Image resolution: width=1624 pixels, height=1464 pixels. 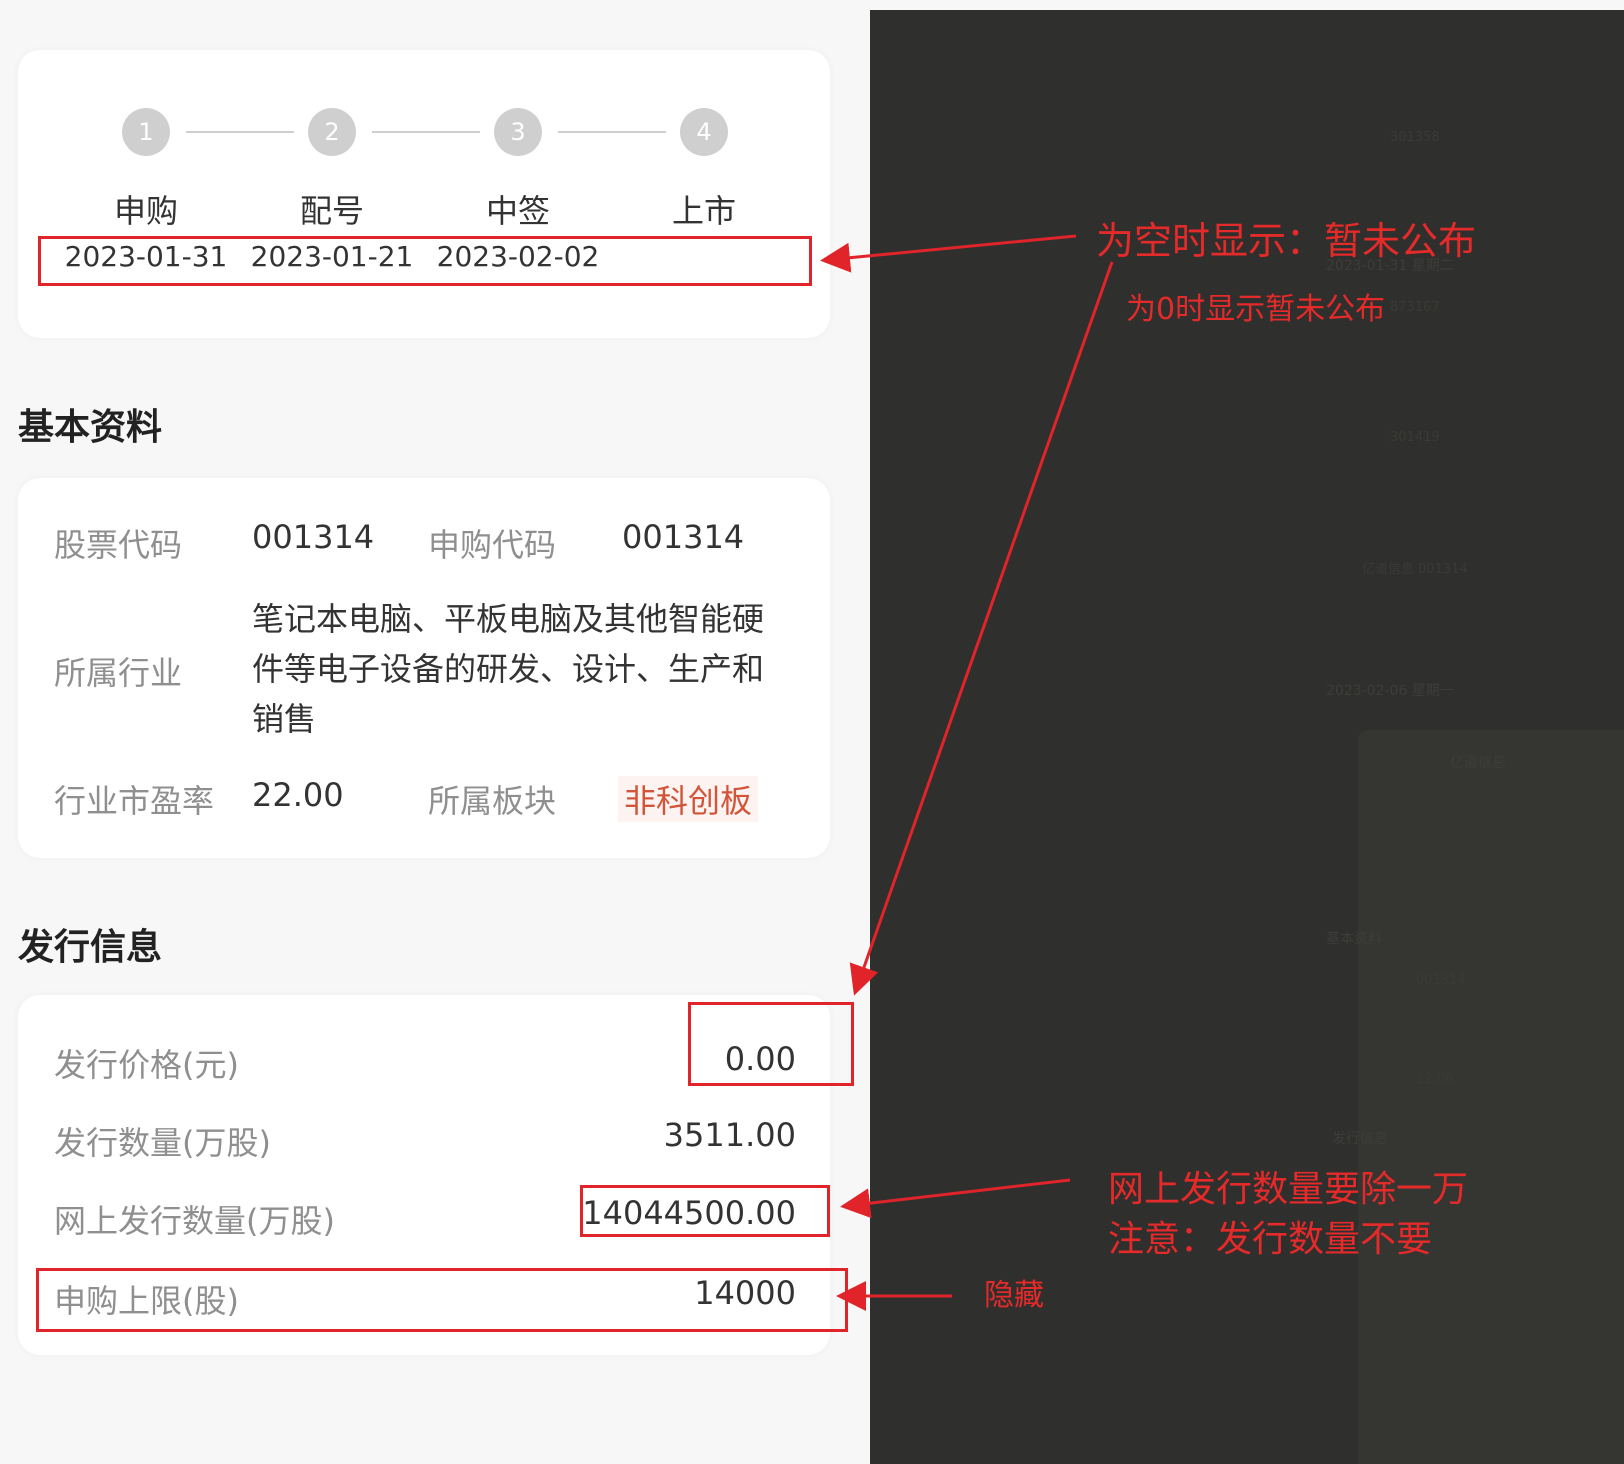 I want to click on zero-annotation: 为0时显示暂未公布, so click(x=1256, y=309).